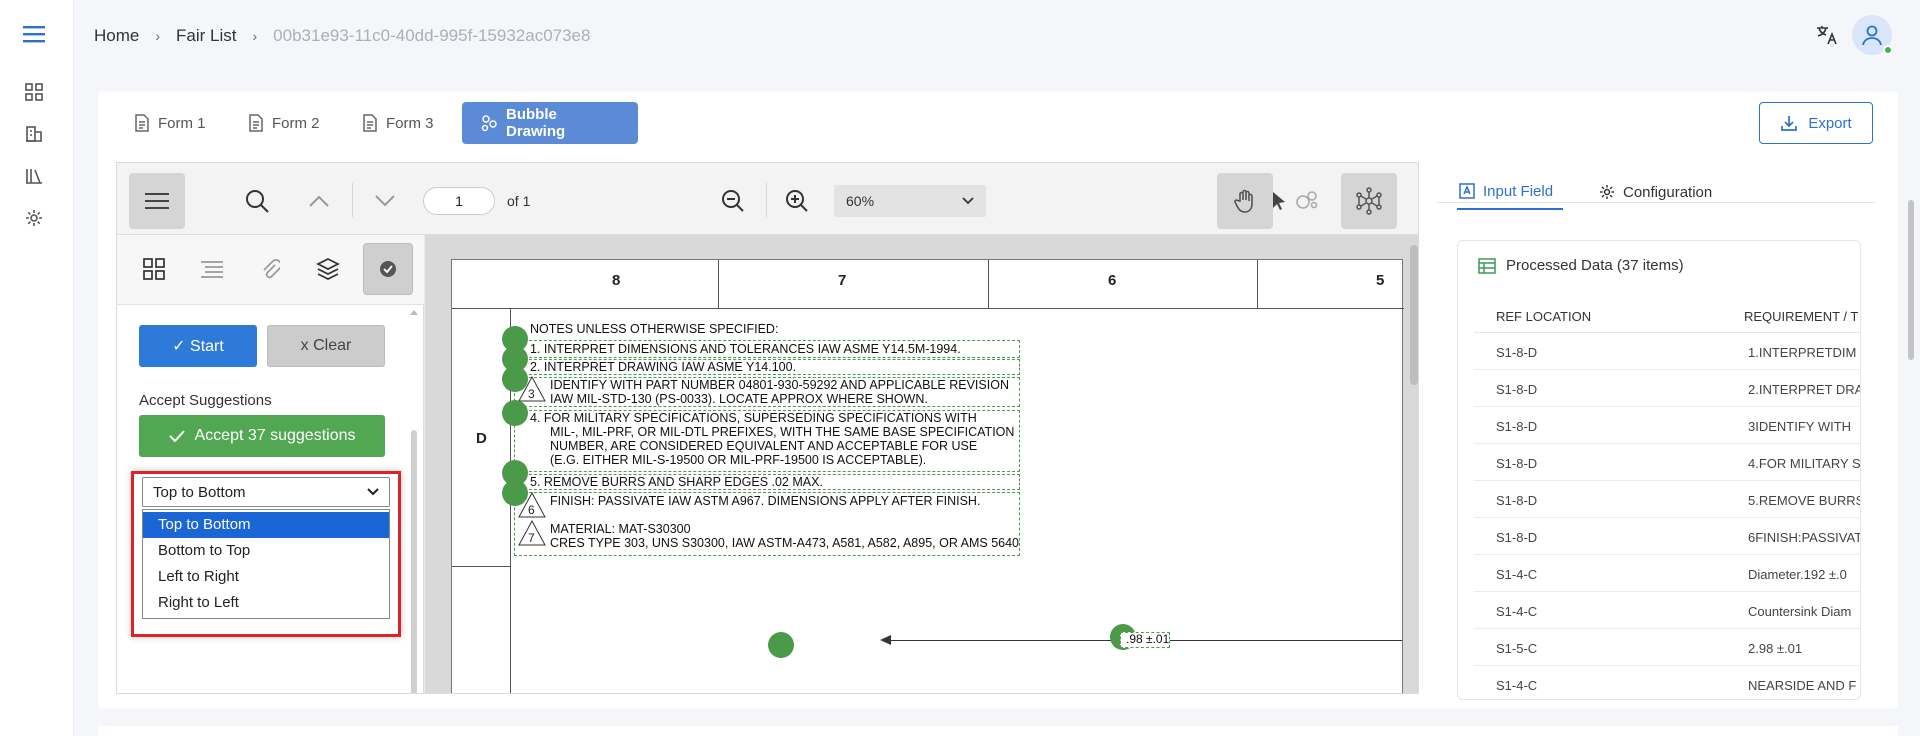 This screenshot has height=736, width=1920. I want to click on table-row: S1-8-D 5.REMOVE BURRS, so click(1667, 499).